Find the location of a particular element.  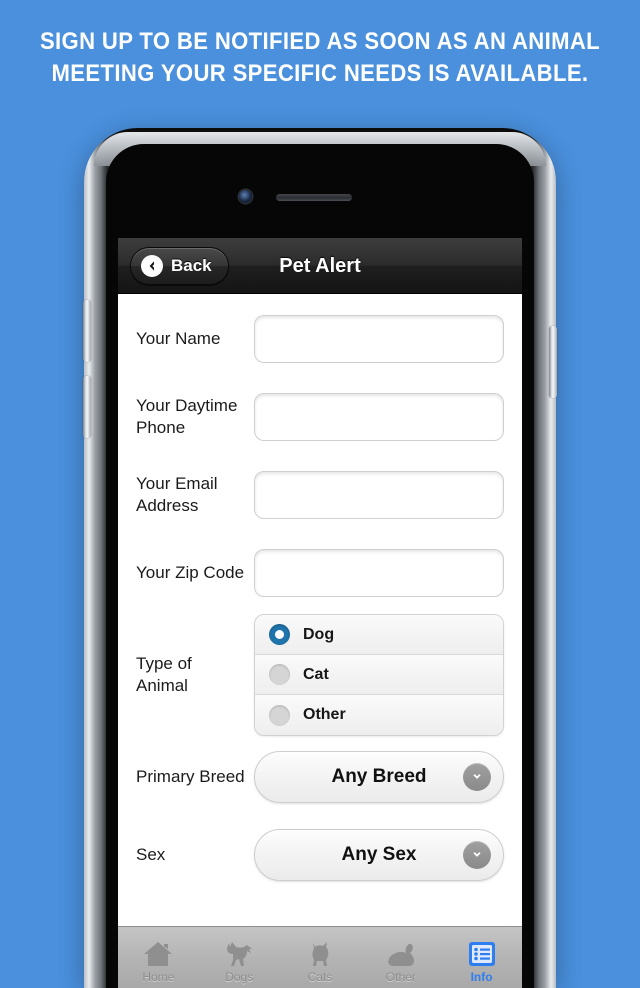

label-sex: Sex is located at coordinates (151, 854).